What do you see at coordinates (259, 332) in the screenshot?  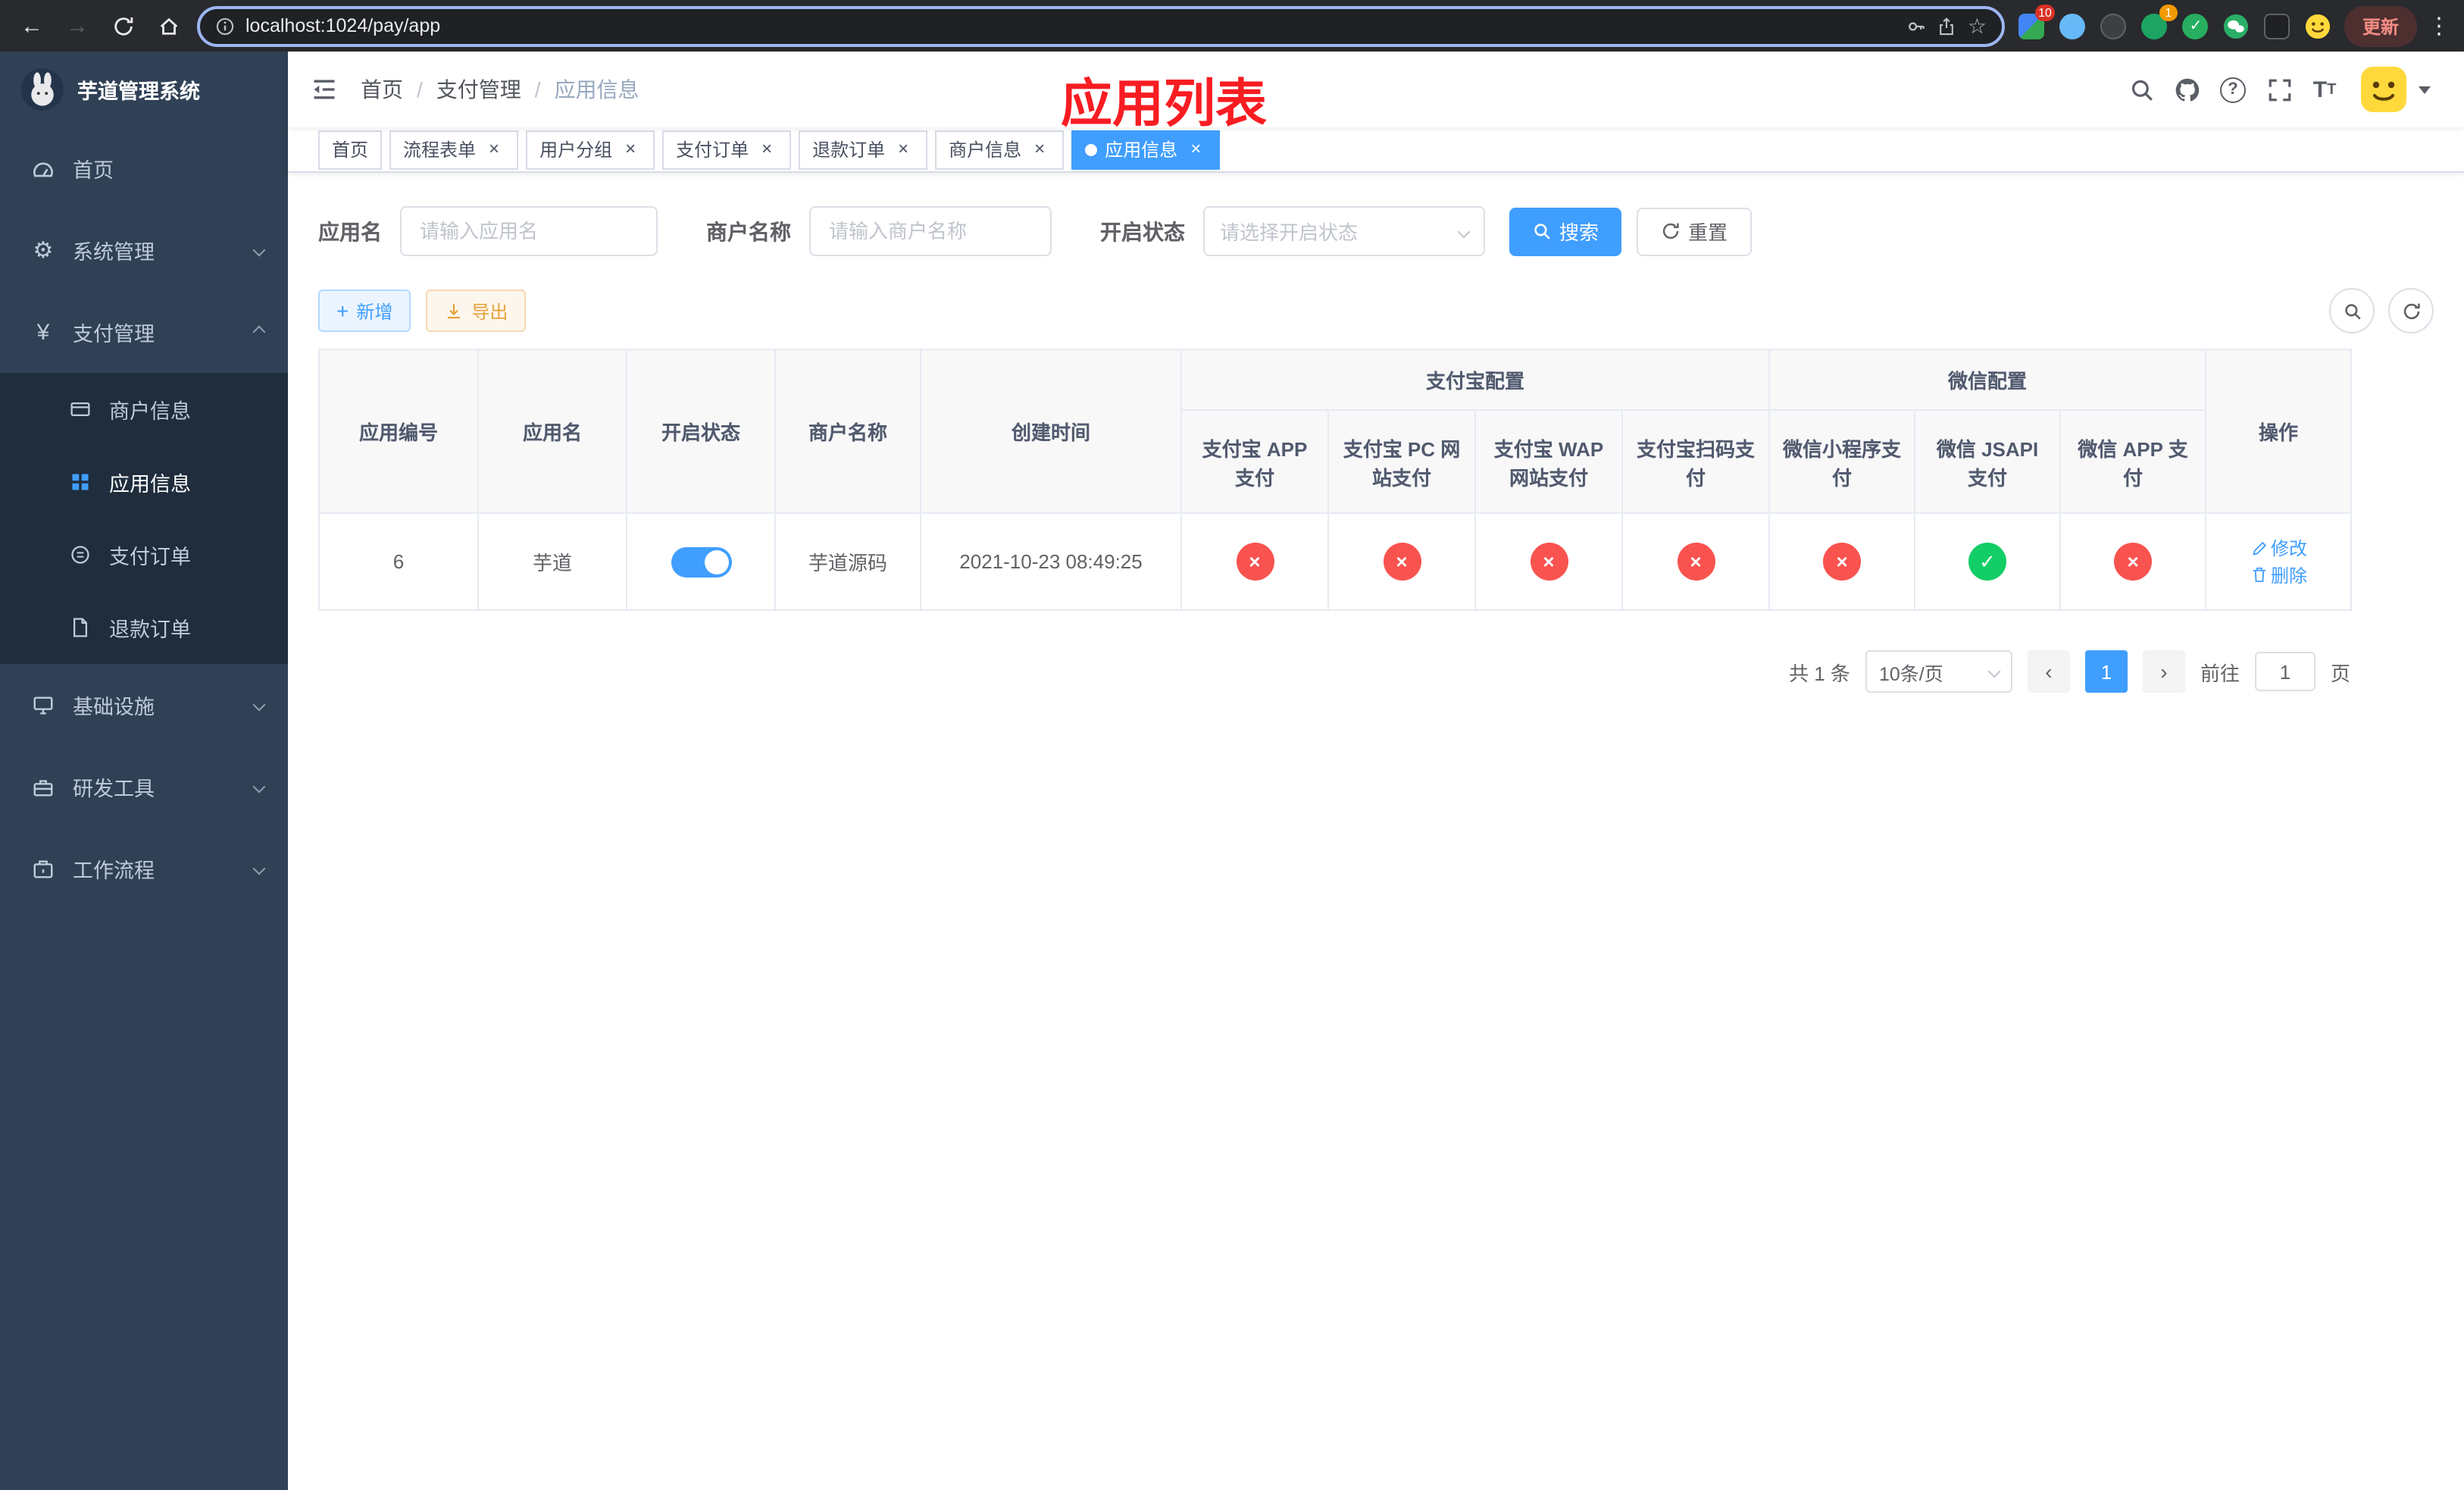 I see `chevron-up-icon` at bounding box center [259, 332].